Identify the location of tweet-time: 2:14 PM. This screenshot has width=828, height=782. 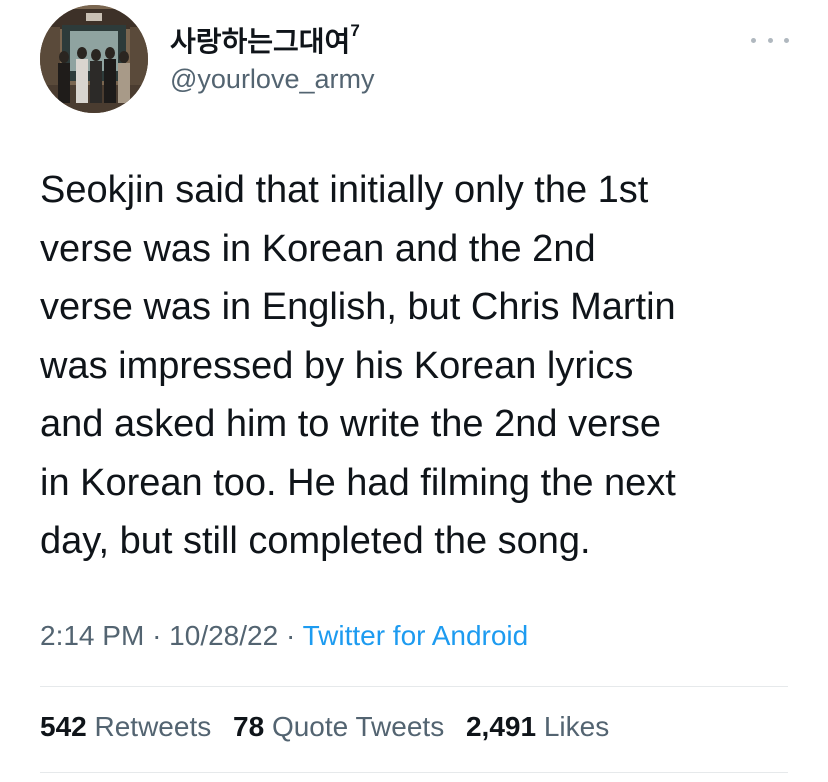
(92, 635).